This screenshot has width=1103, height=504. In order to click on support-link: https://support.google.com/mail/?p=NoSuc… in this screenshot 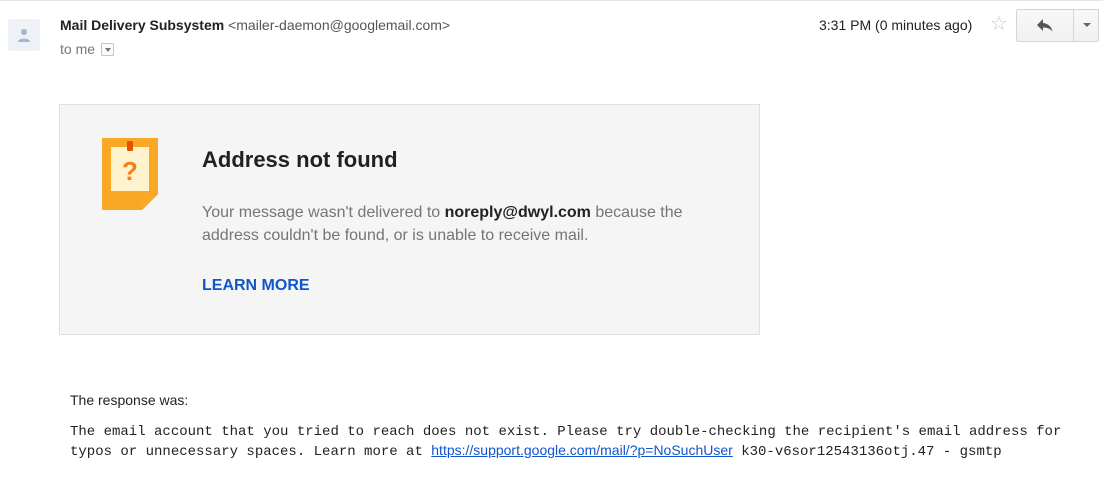, I will do `click(582, 450)`.